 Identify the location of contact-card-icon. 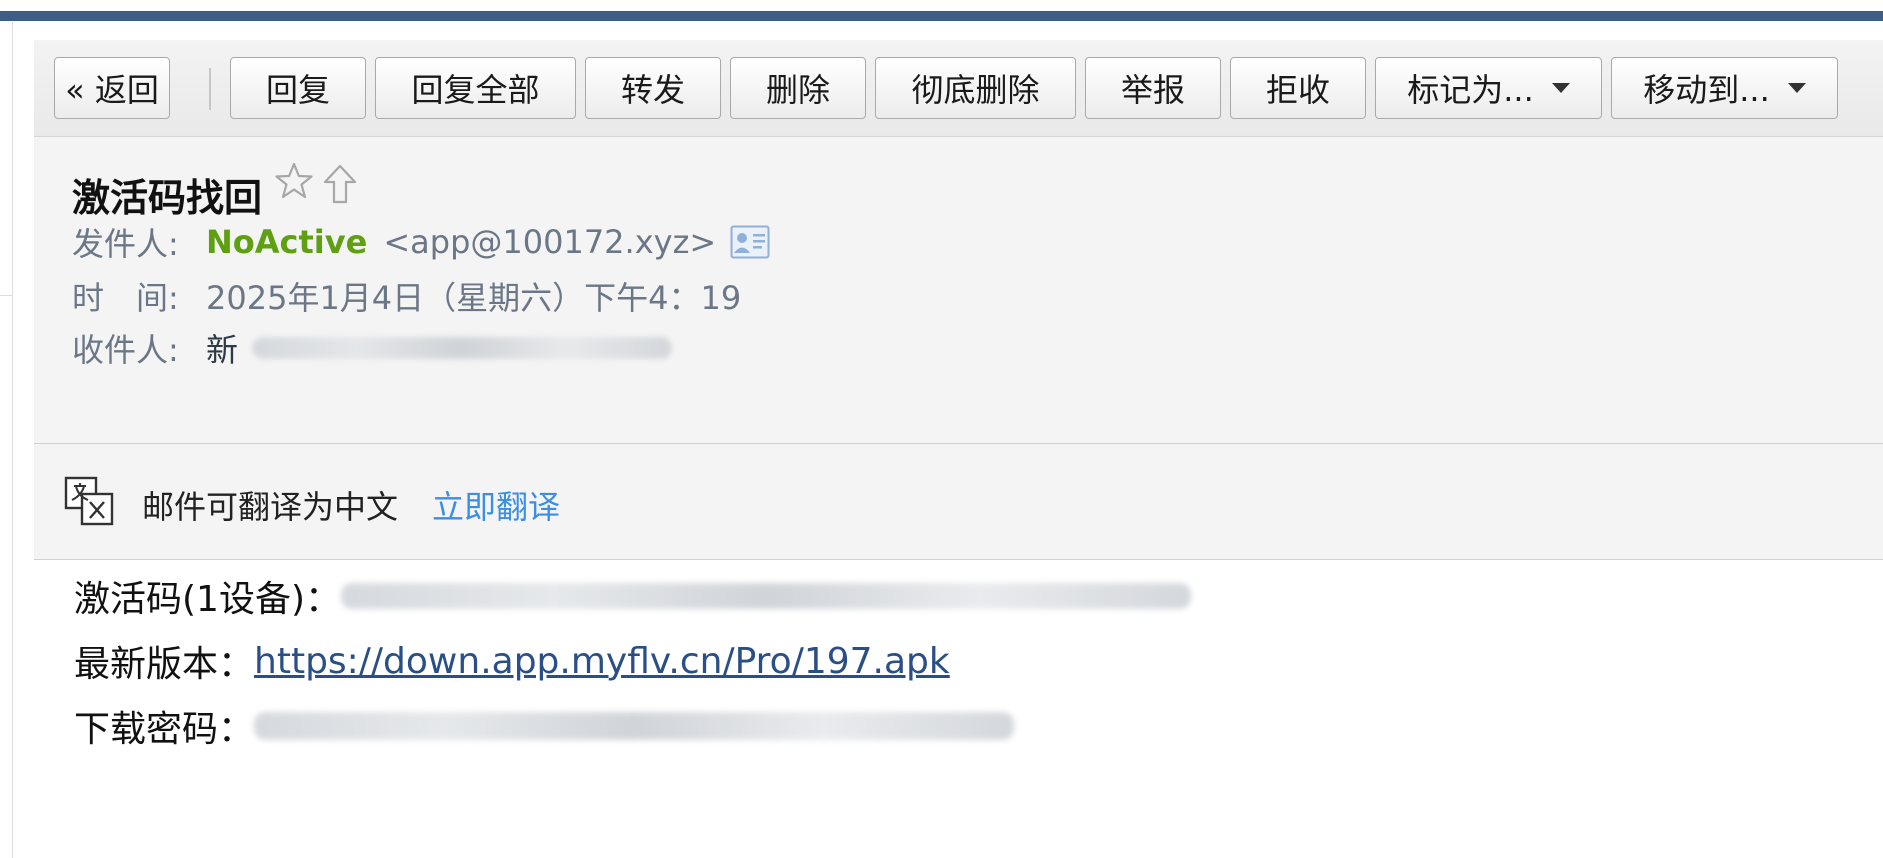
(750, 242).